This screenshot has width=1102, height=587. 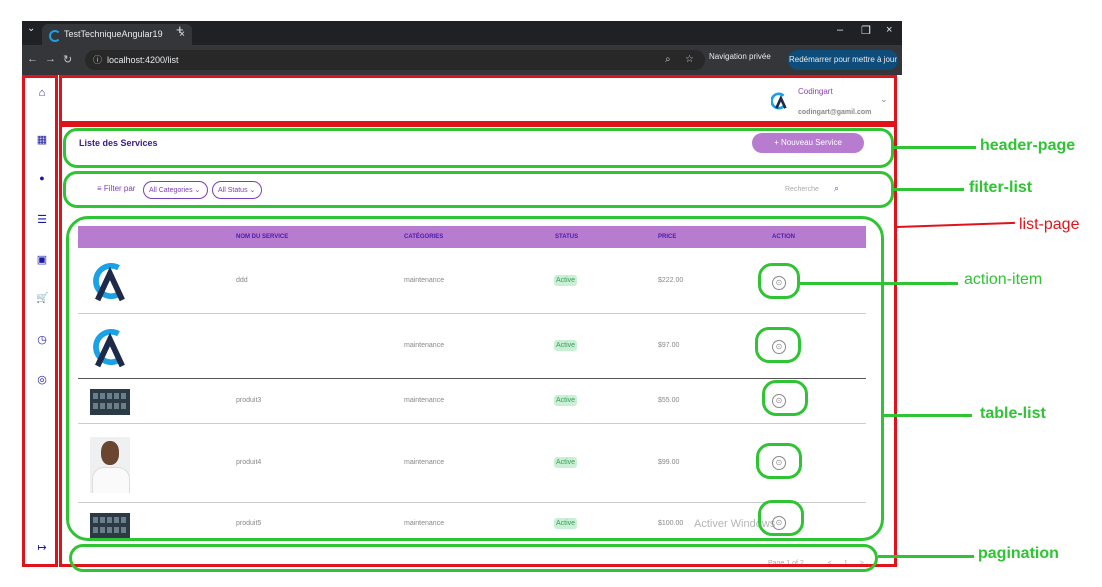 I want to click on list-page-connector, so click(x=955, y=224).